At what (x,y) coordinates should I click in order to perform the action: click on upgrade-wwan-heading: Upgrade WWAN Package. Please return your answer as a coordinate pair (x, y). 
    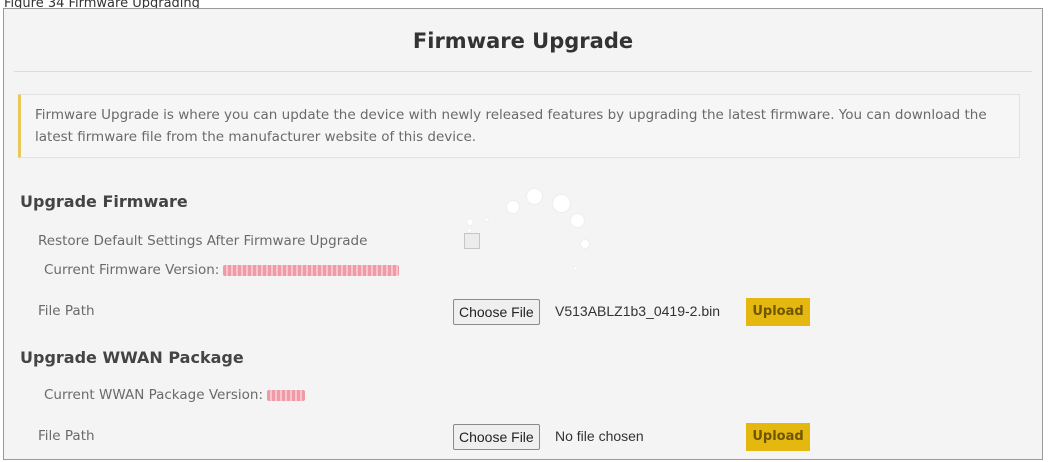
    Looking at the image, I should click on (132, 357).